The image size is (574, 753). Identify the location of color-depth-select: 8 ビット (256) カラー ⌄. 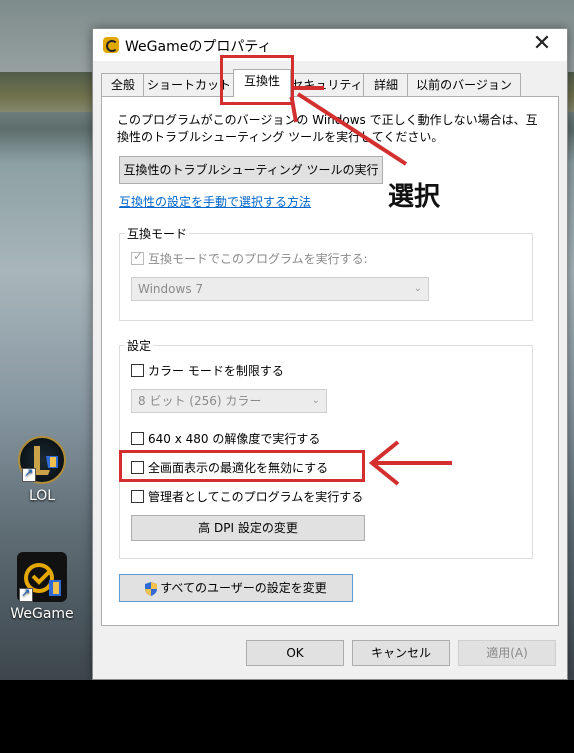
(229, 401).